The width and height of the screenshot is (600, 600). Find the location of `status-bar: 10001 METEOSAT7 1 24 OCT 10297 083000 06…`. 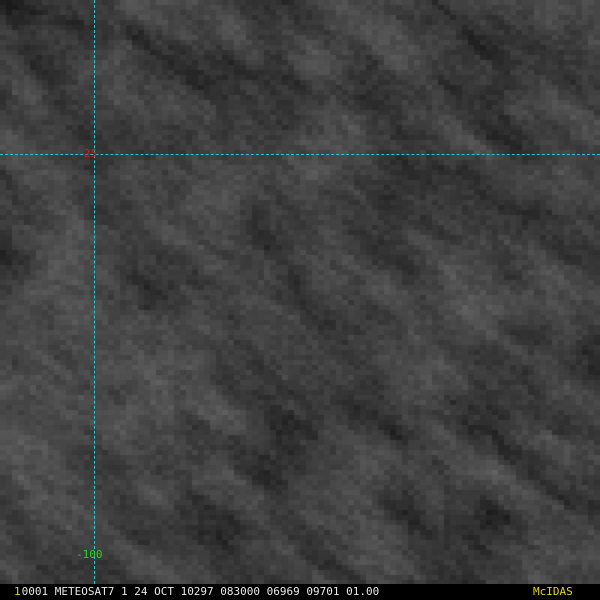

status-bar: 10001 METEOSAT7 1 24 OCT 10297 083000 06… is located at coordinates (300, 592).